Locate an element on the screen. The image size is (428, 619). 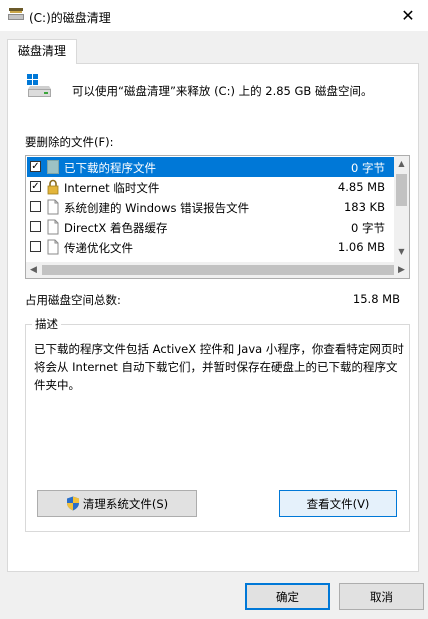
shield-icon is located at coordinates (72, 503).